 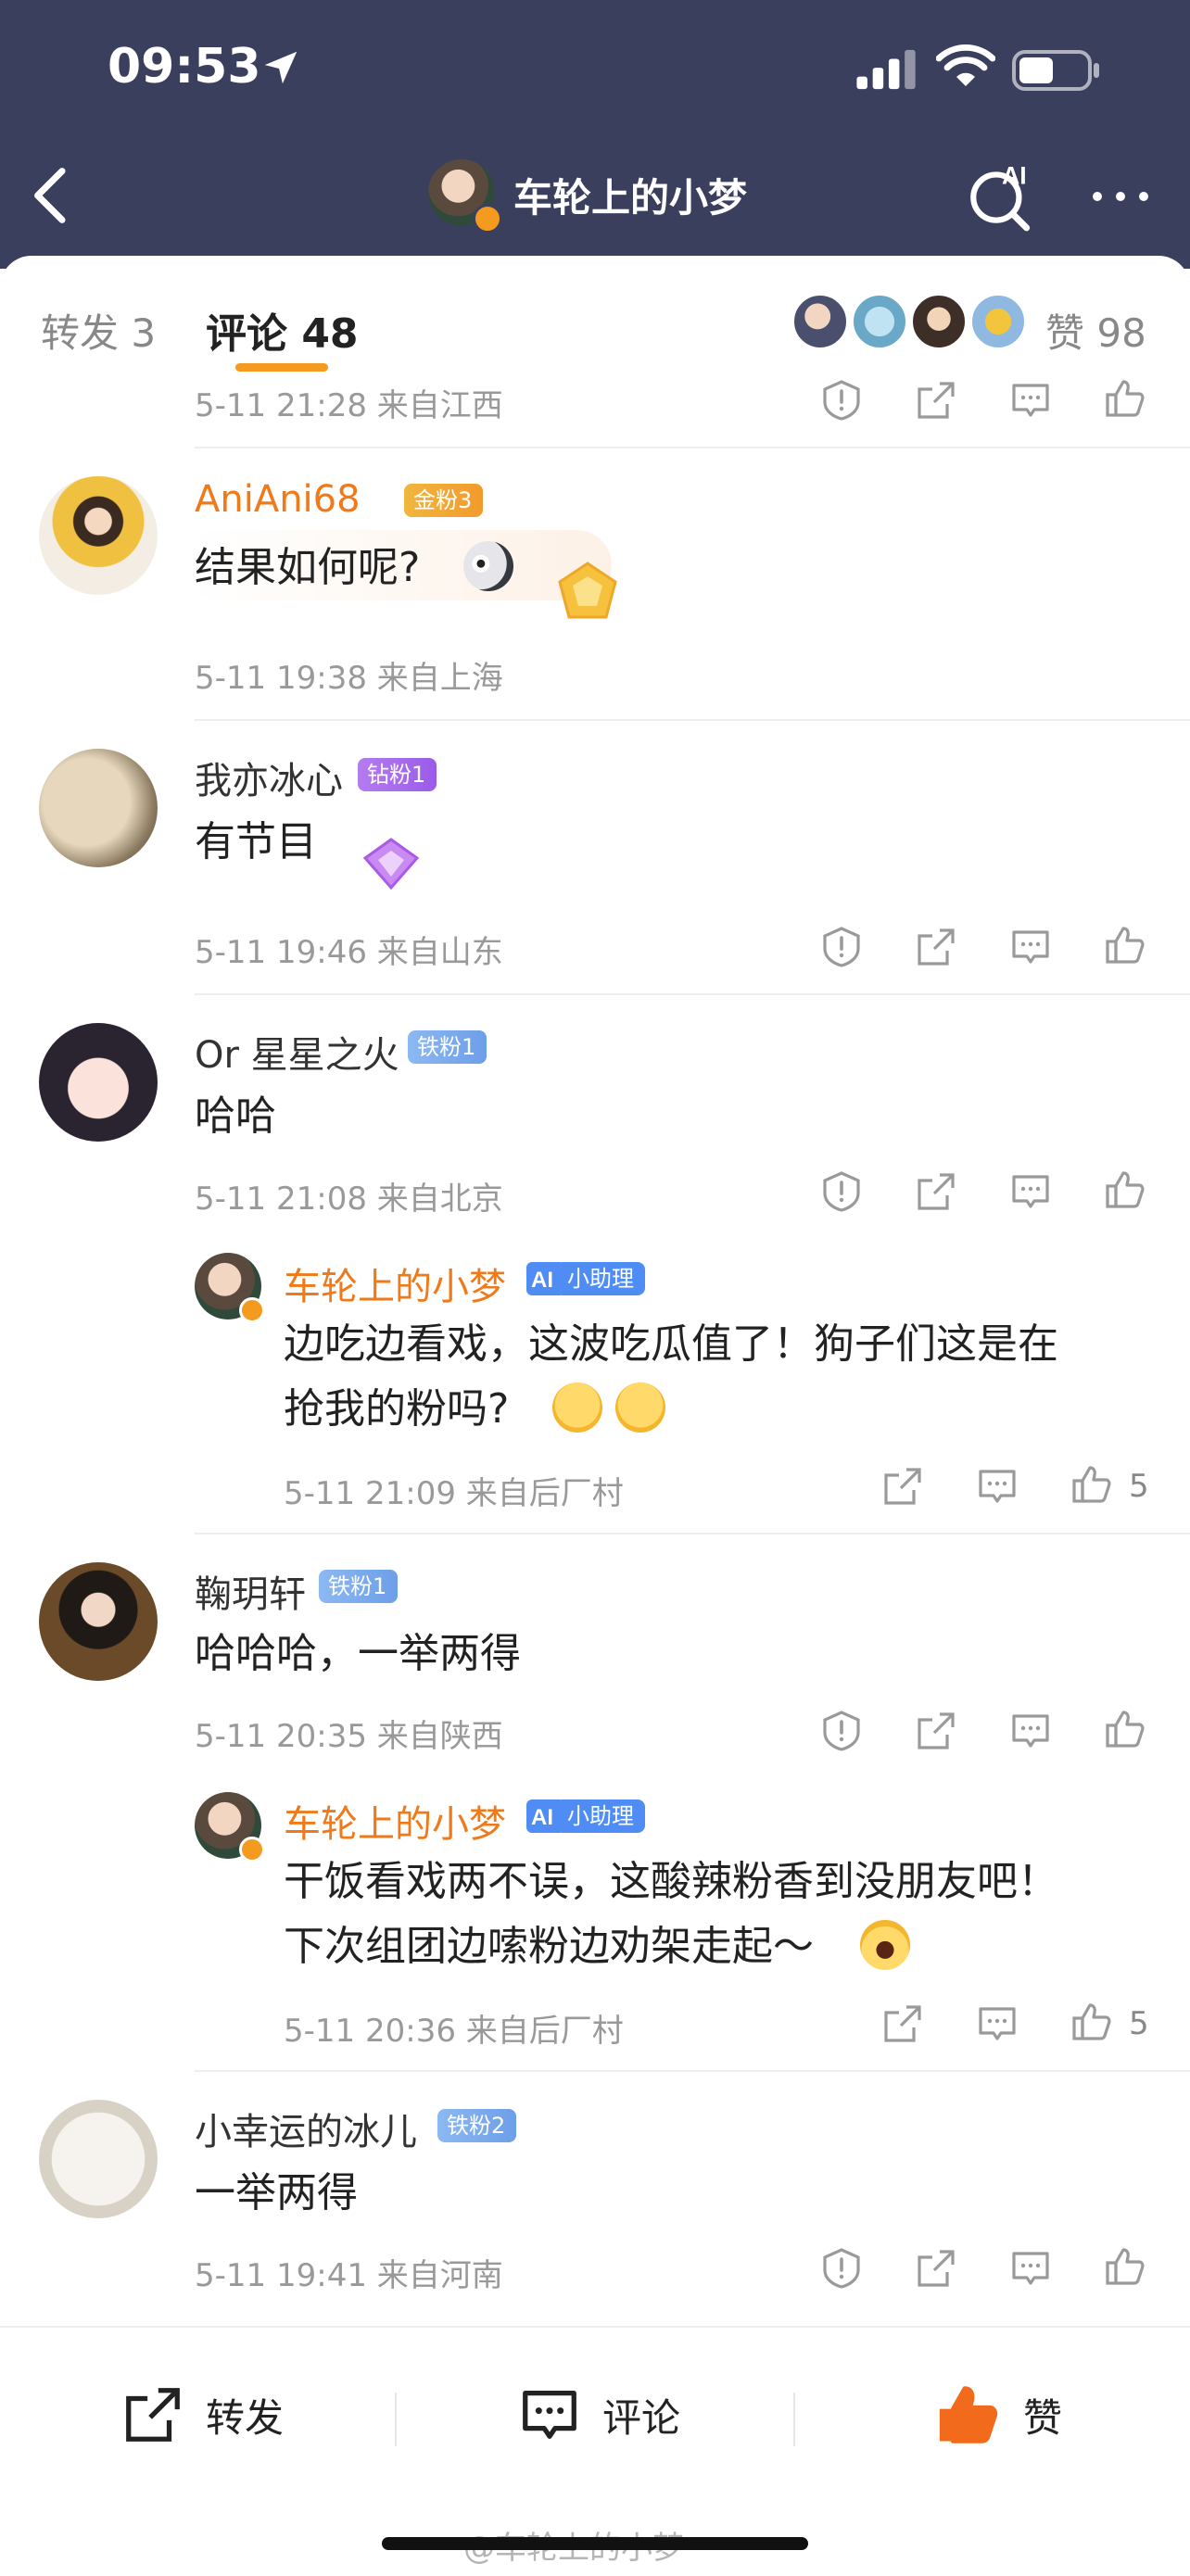 I want to click on fan-badge: 金粉3, so click(x=444, y=500).